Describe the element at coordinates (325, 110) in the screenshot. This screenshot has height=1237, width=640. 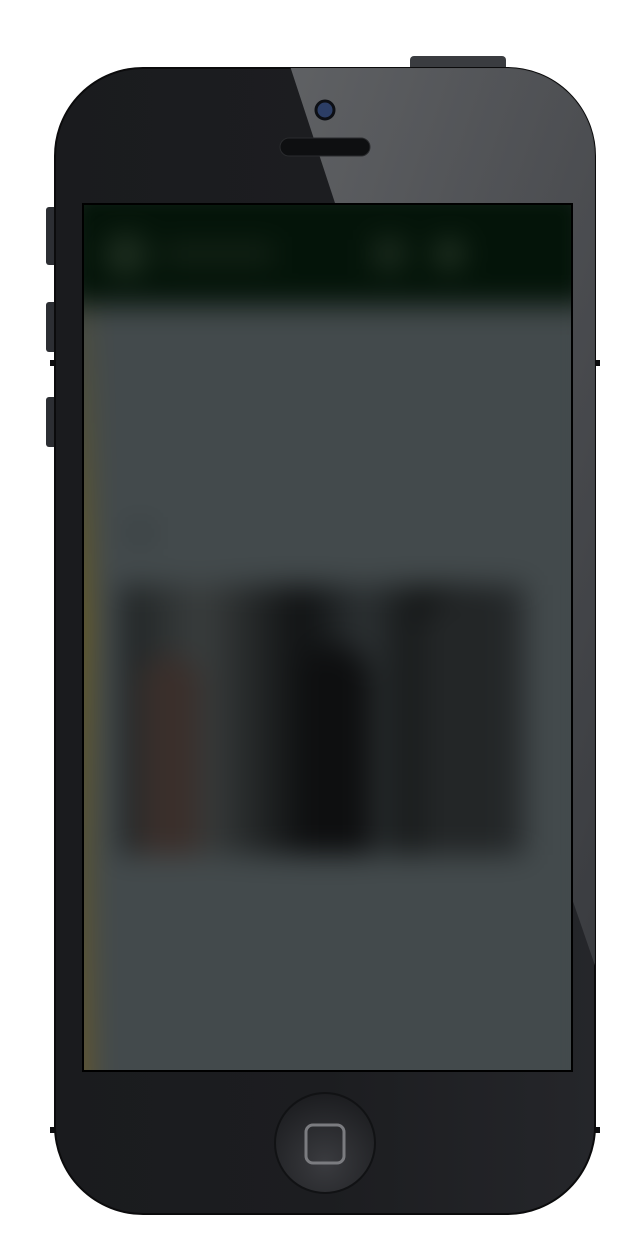
I see `front-camera` at that location.